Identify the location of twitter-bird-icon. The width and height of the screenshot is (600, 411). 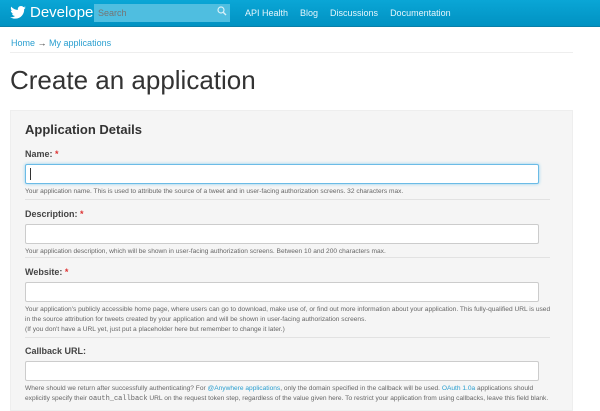
(18, 12).